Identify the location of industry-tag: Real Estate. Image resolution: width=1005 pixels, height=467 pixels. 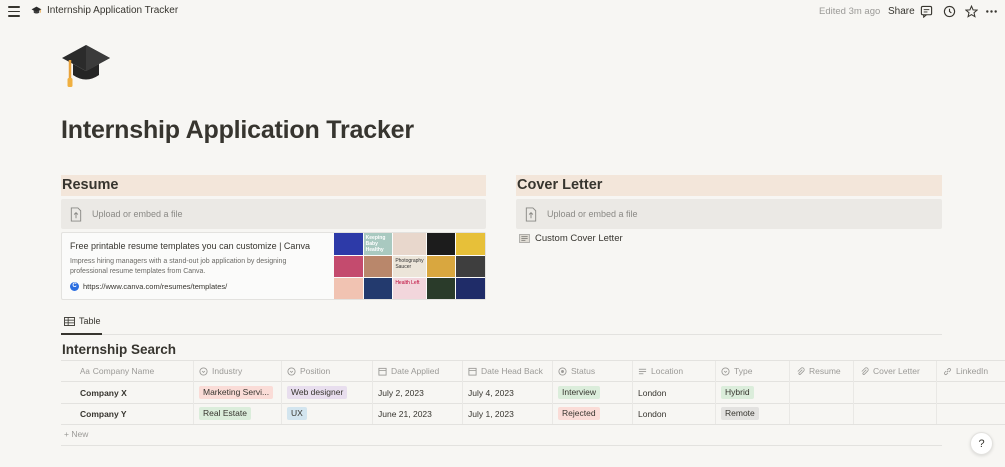
(225, 413).